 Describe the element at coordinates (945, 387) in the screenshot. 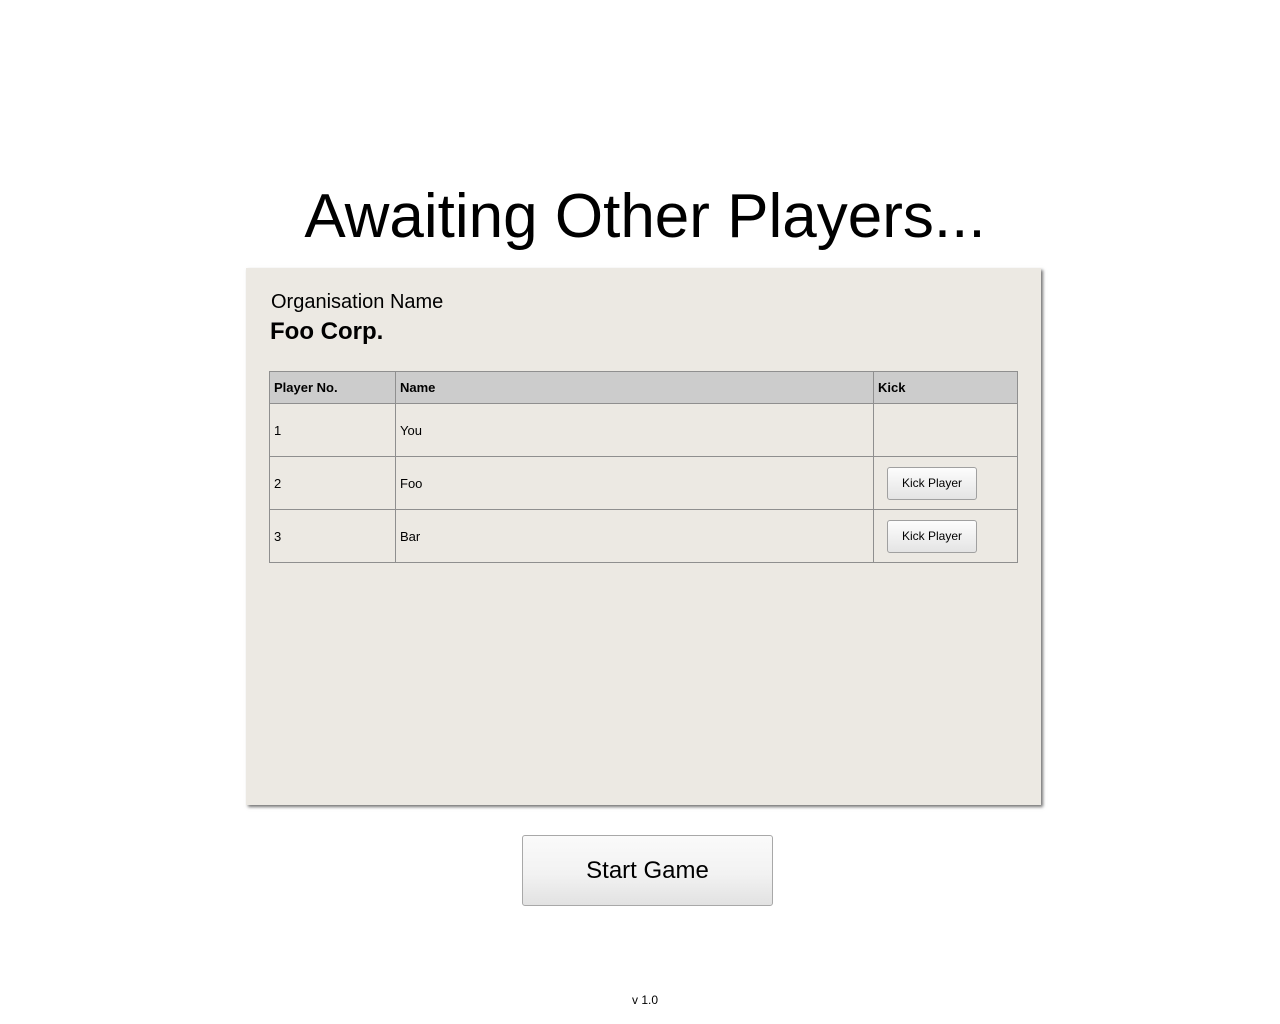

I see `header-kick: Kick` at that location.